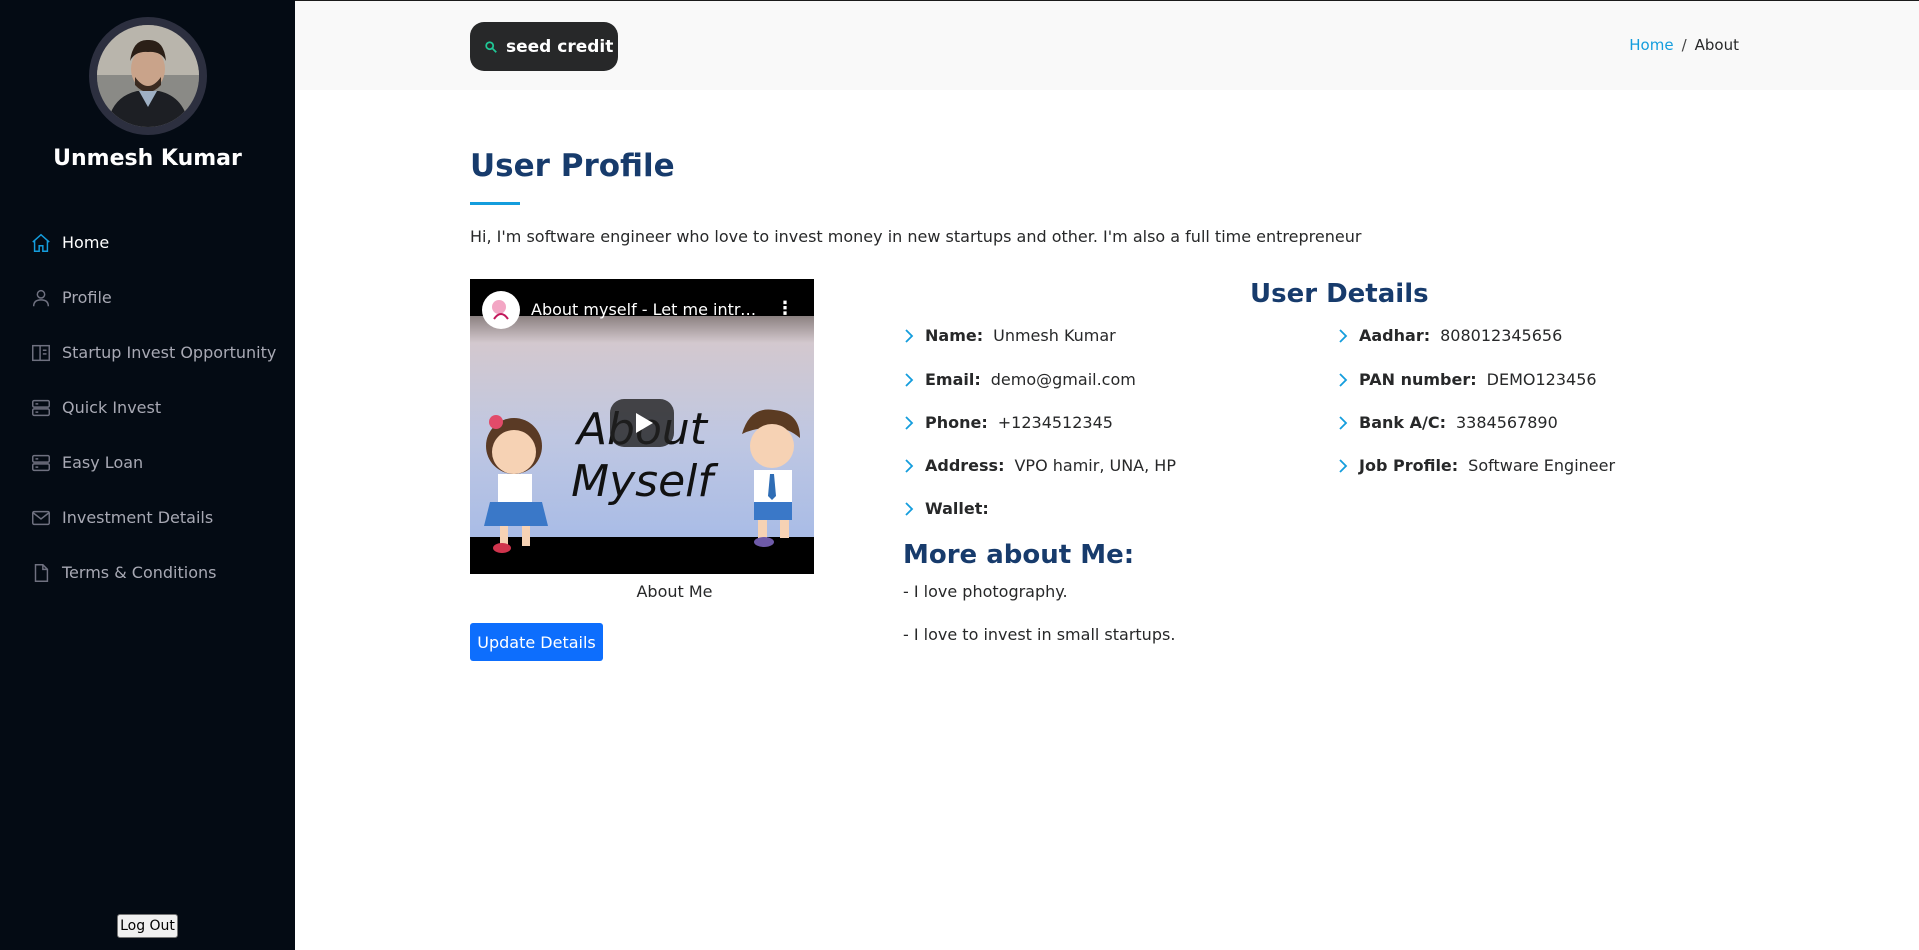  Describe the element at coordinates (516, 484) in the screenshot. I see `cartoon-girl-image` at that location.